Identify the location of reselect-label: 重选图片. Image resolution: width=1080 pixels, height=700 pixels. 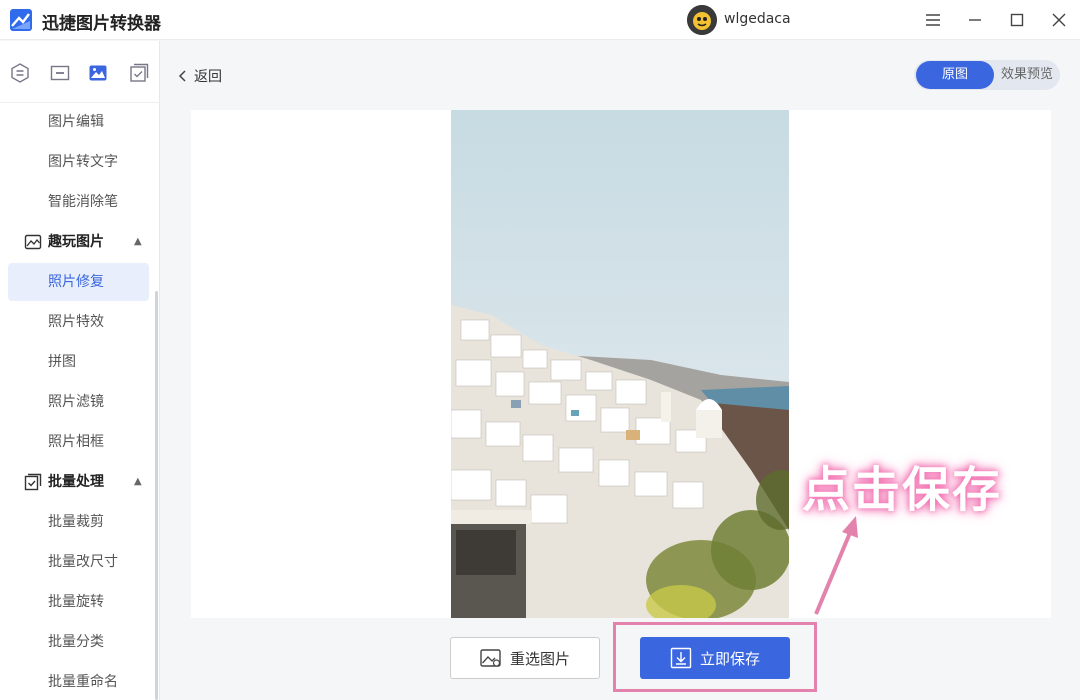
(539, 658).